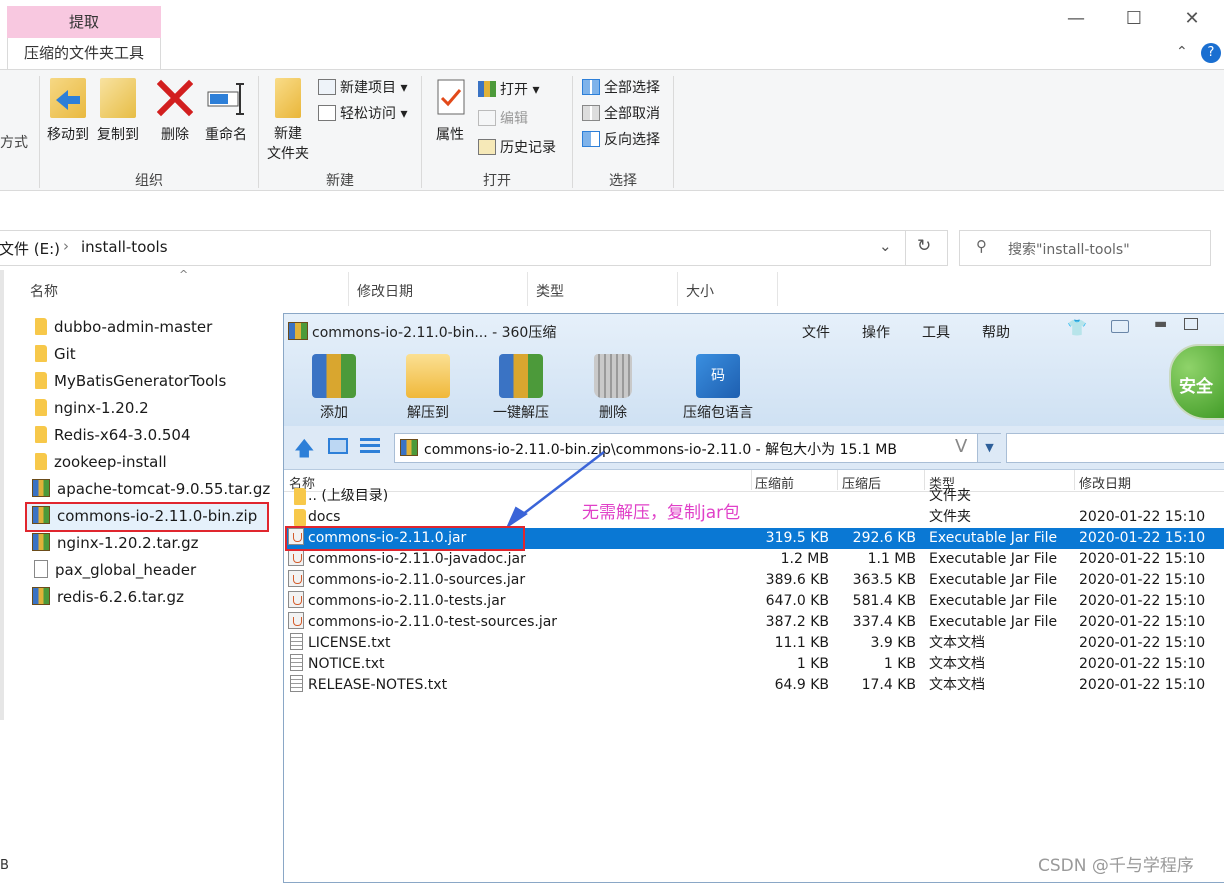 Image resolution: width=1224 pixels, height=883 pixels. I want to click on column-header-modified: 修改日期, so click(385, 291).